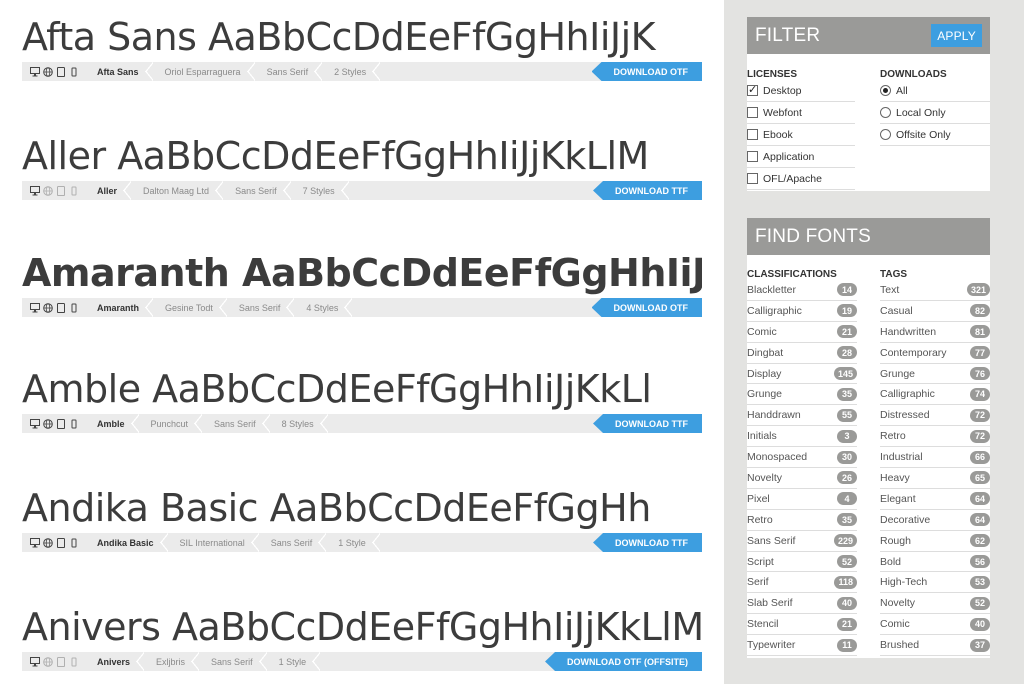 The height and width of the screenshot is (684, 1024). Describe the element at coordinates (802, 604) in the screenshot. I see `classification-link: Slab Serif 40` at that location.